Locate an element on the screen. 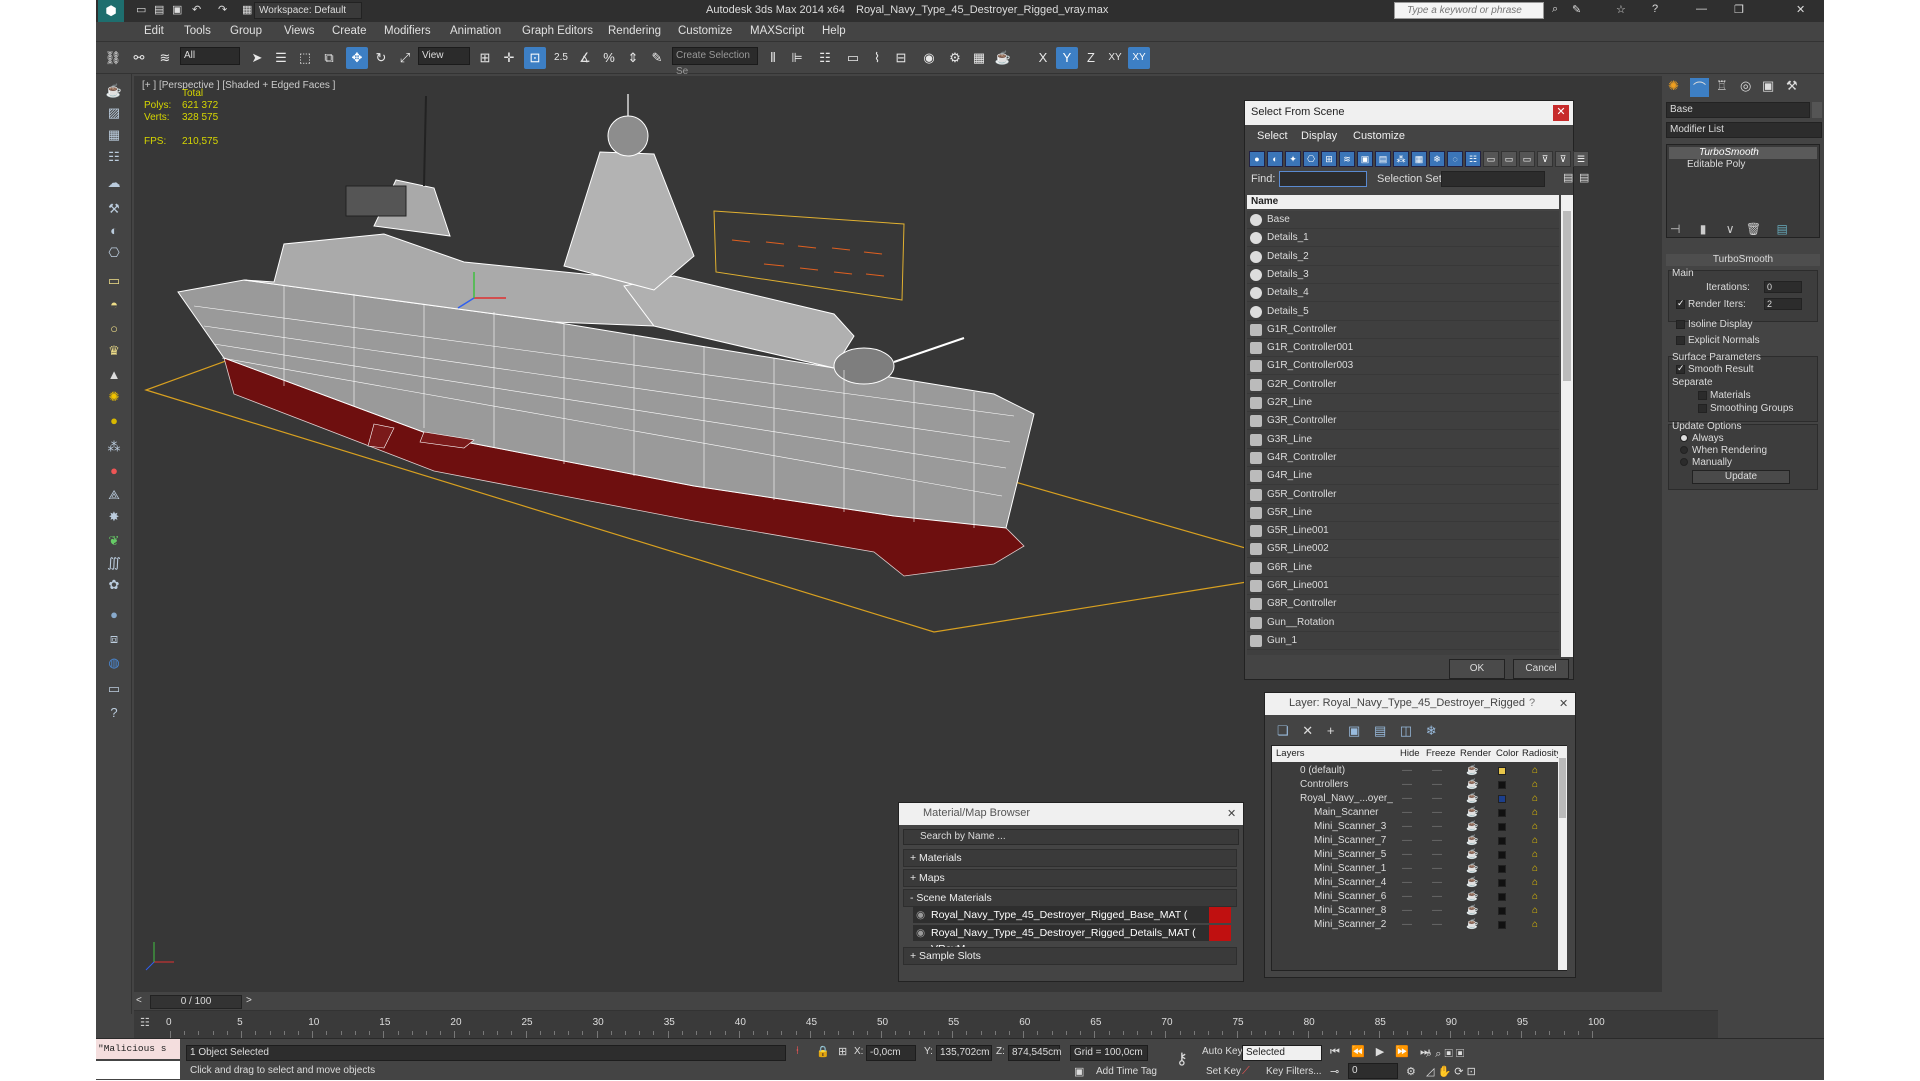  image-icon: ▨ is located at coordinates (114, 113).